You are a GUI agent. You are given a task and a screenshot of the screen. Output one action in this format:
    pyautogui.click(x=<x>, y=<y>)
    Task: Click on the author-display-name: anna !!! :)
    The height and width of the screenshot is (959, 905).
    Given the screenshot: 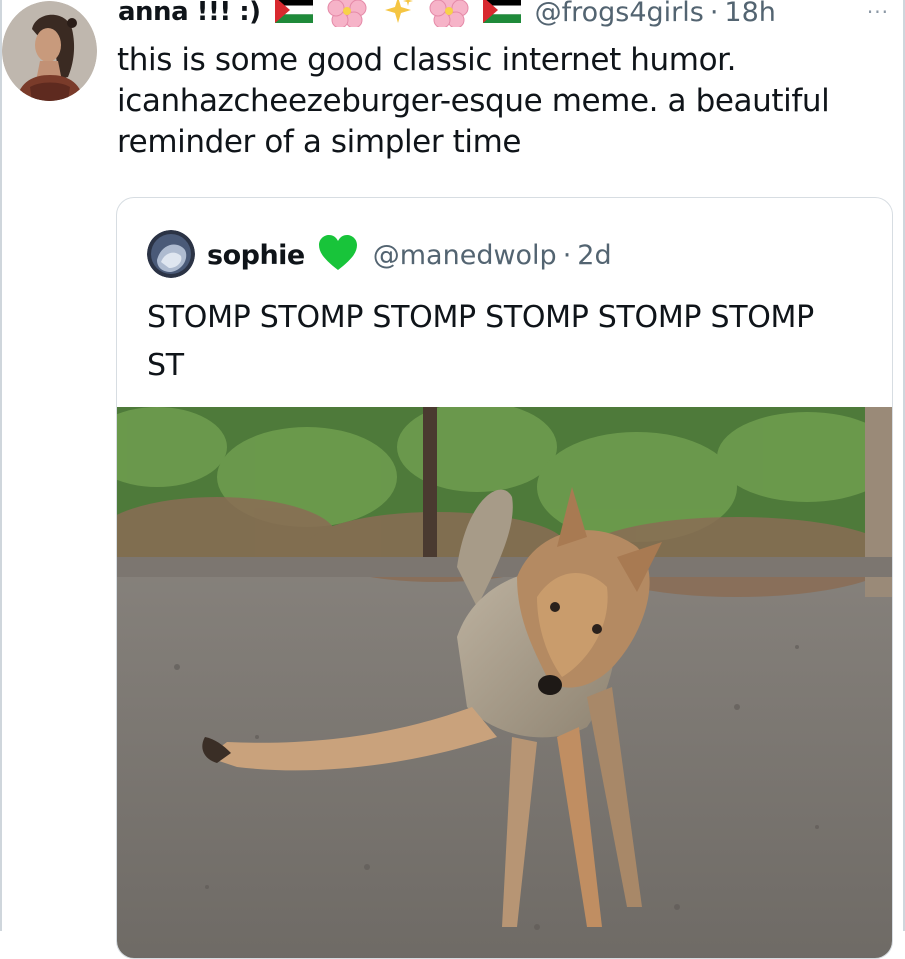 What is the action you would take?
    pyautogui.click(x=189, y=13)
    